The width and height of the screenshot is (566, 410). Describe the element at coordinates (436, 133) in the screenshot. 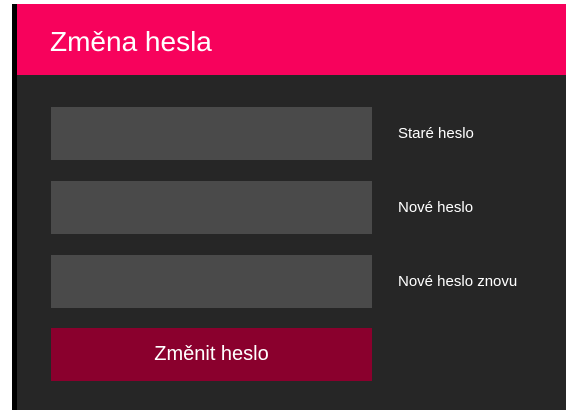

I see `old-password-label: Staré heslo` at that location.